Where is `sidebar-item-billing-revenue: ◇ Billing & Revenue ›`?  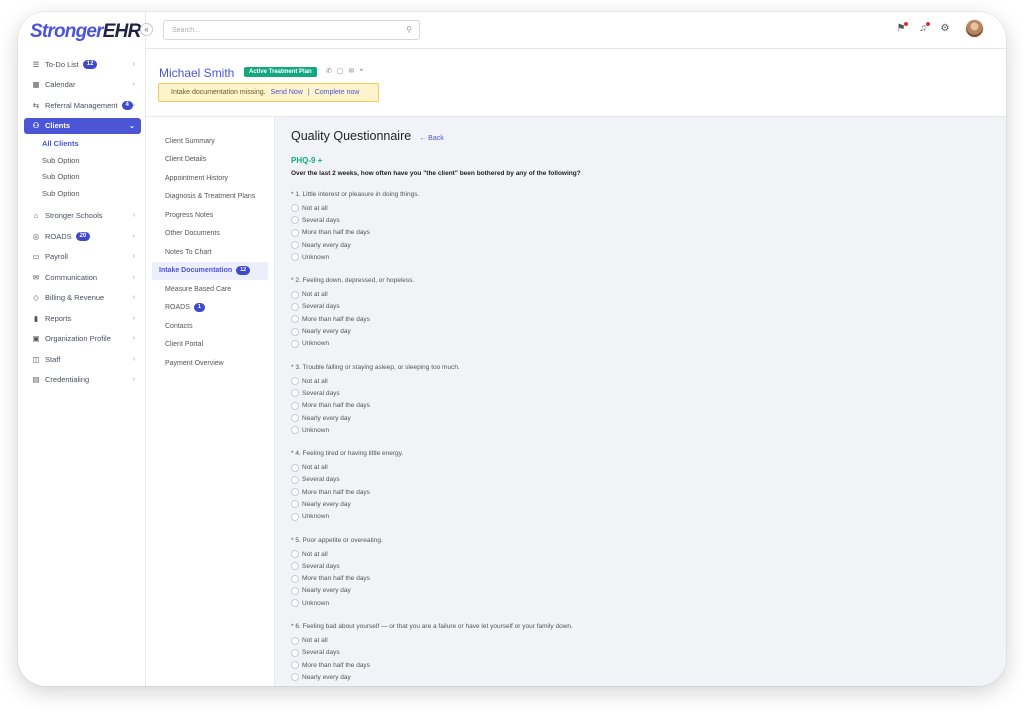
sidebar-item-billing-revenue: ◇ Billing & Revenue › is located at coordinates (82, 298).